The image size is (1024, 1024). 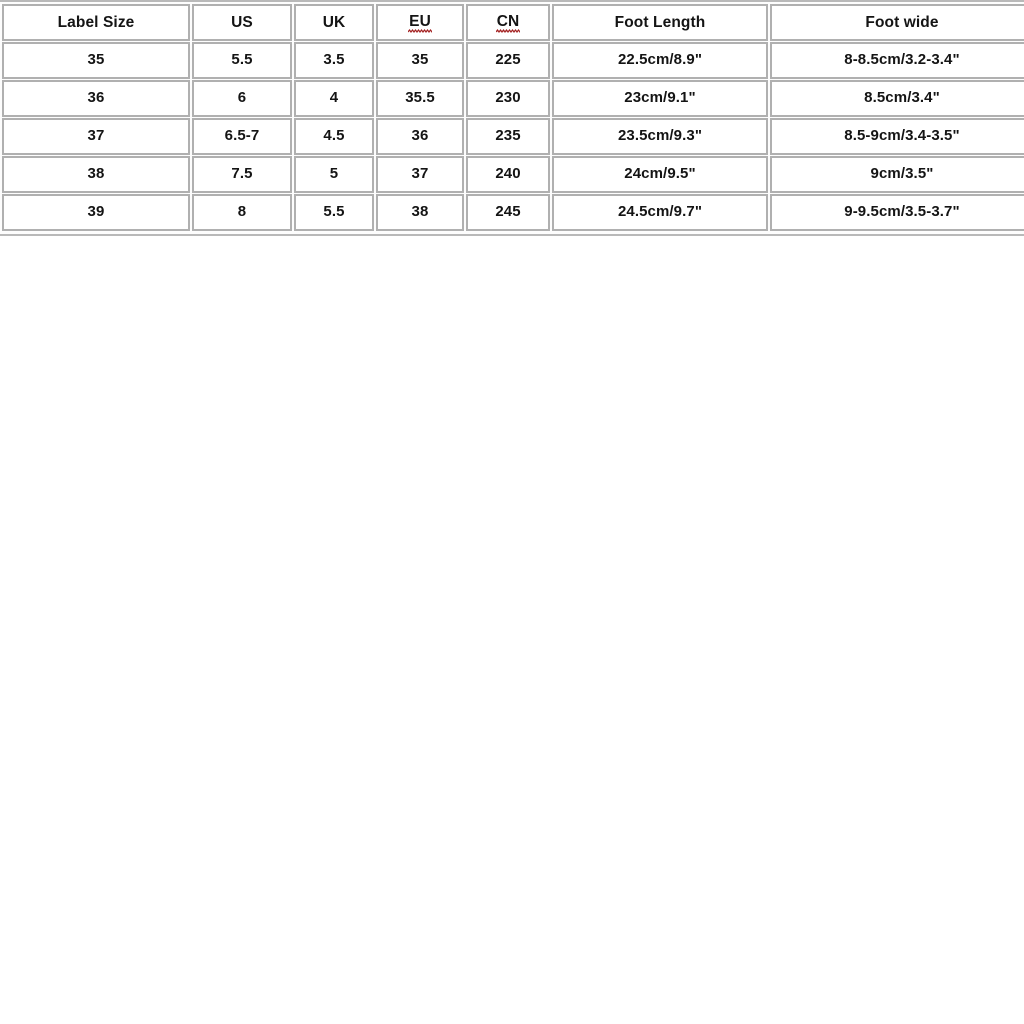 I want to click on column-header-us-text: US, so click(x=242, y=22).